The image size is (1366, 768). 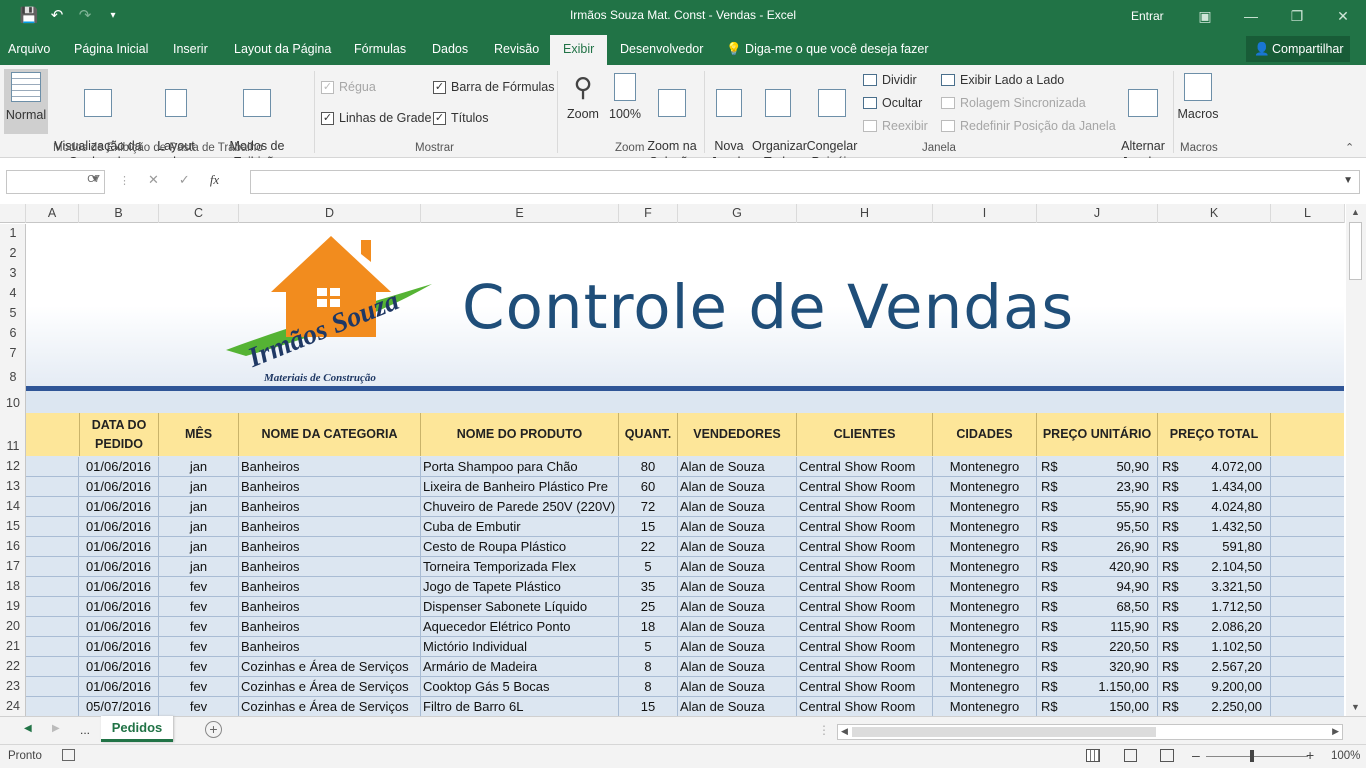 What do you see at coordinates (1196, 755) in the screenshot?
I see `zoom-out-icon: –` at bounding box center [1196, 755].